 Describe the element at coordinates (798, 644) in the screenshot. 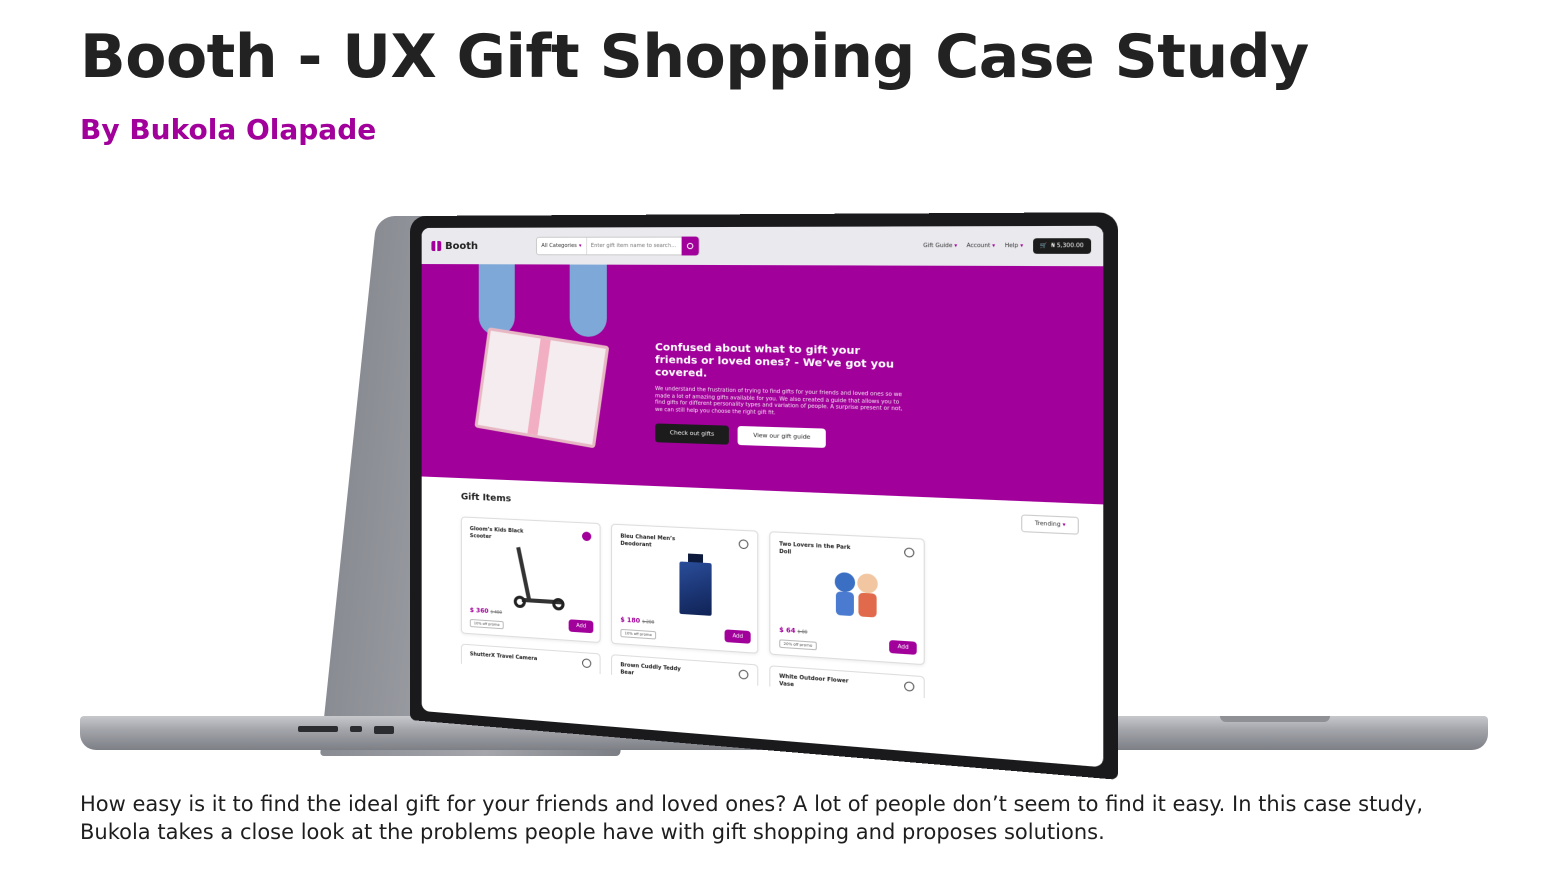

I see `promo-badge: 20% off promo` at that location.